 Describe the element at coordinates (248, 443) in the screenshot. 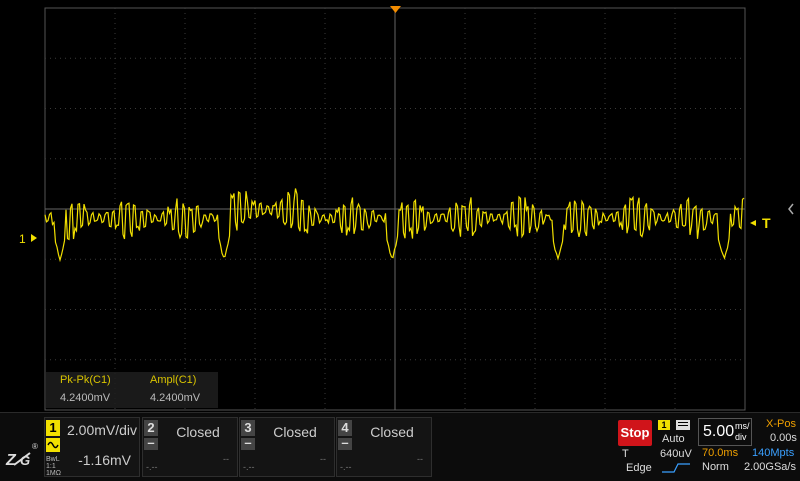

I see `channel-3-dash-icon: –` at that location.